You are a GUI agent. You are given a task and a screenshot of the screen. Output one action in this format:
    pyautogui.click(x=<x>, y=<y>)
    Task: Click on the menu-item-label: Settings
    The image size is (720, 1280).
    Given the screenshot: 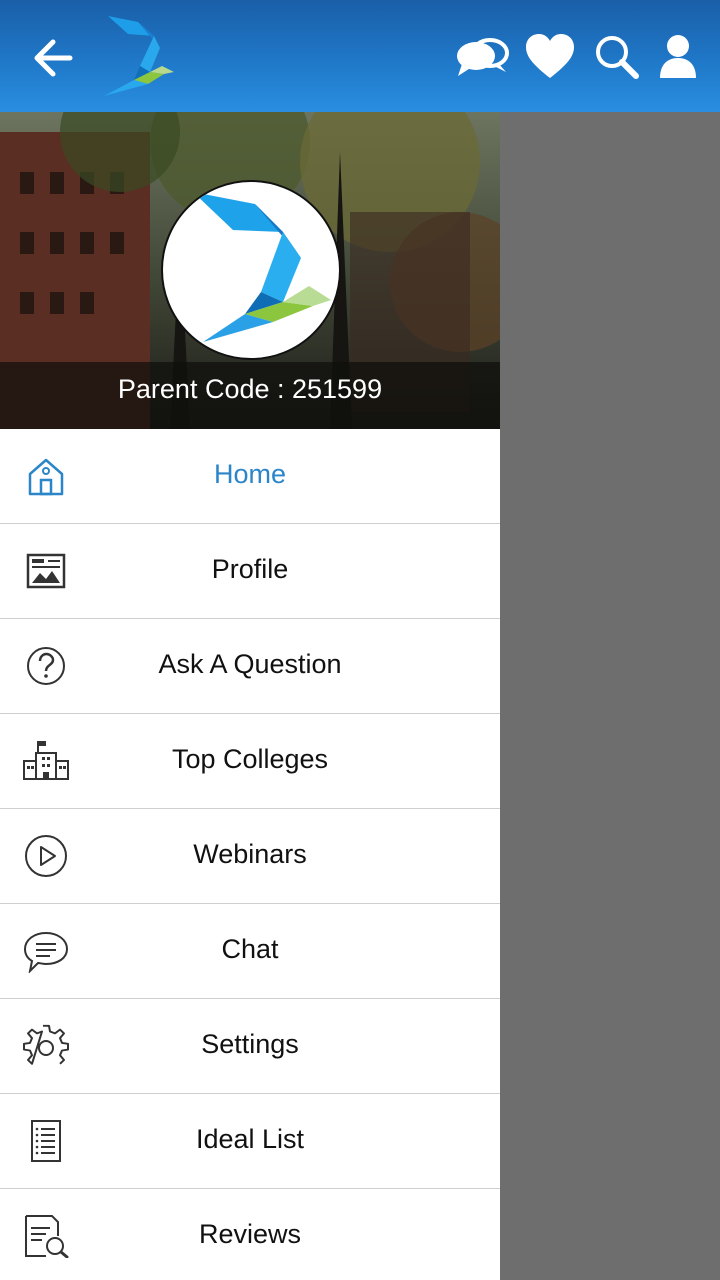 What is the action you would take?
    pyautogui.click(x=250, y=1044)
    